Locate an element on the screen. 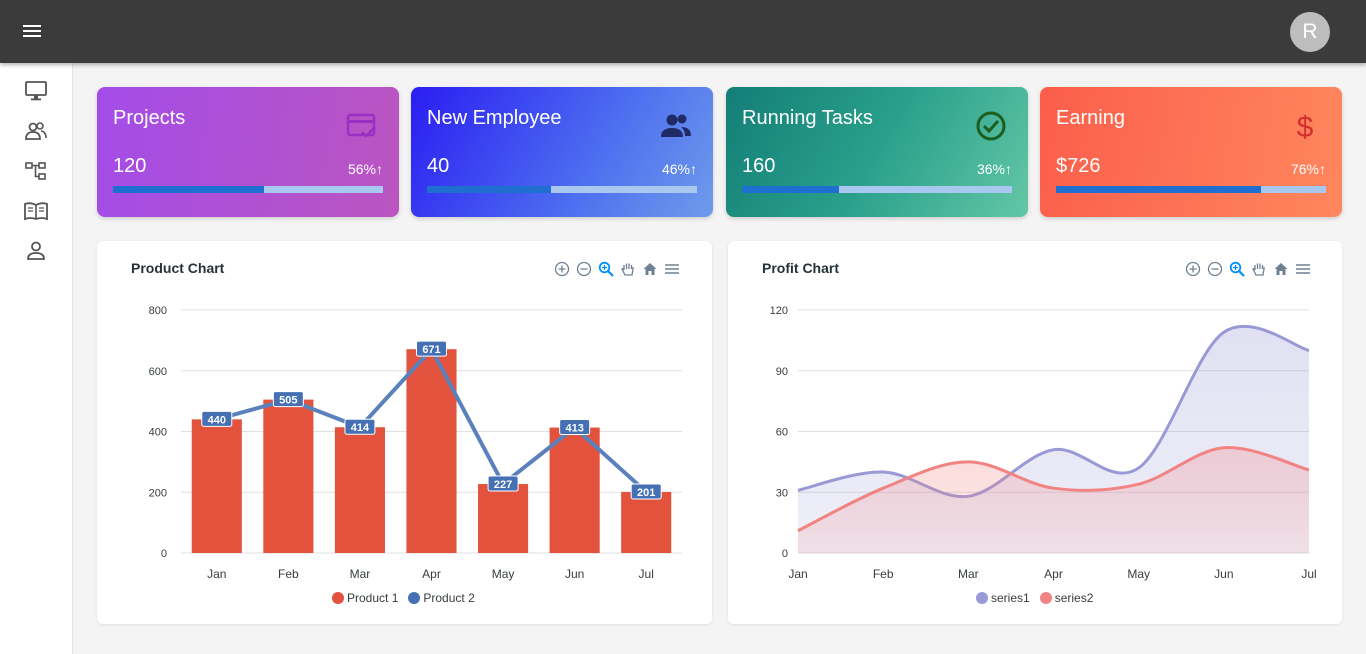 Image resolution: width=1366 pixels, height=654 pixels. zoom-out-icon is located at coordinates (1215, 269).